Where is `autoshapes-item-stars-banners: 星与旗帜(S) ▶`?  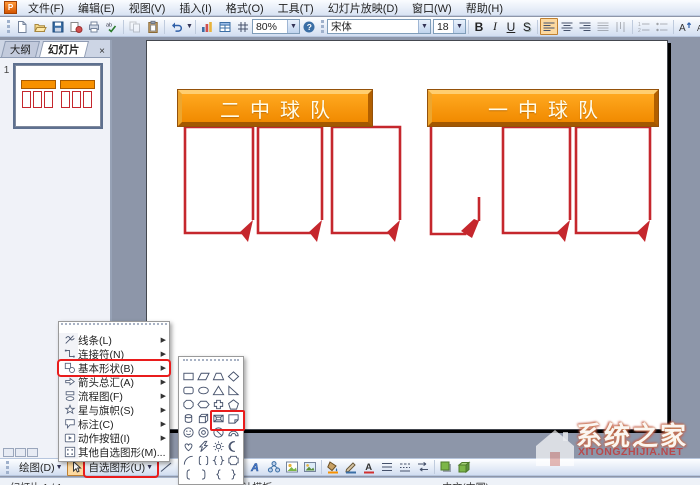
autoshapes-item-stars-banners: 星与旗帜(S) ▶ is located at coordinates (114, 410).